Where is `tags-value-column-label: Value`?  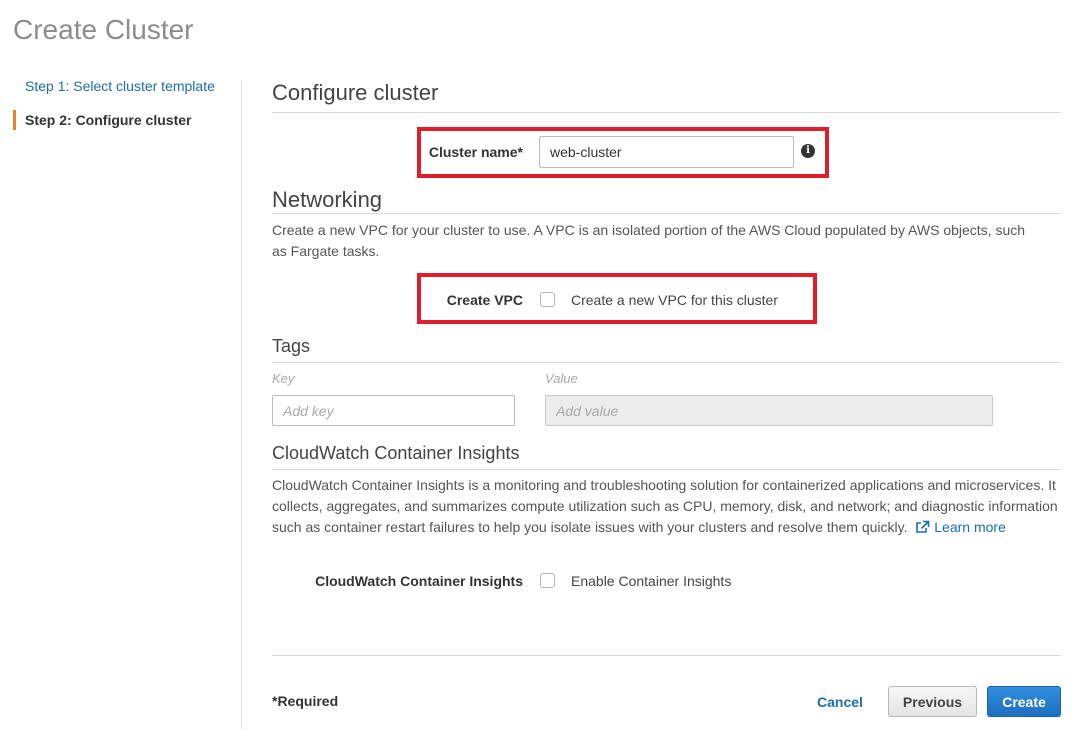
tags-value-column-label: Value is located at coordinates (561, 378).